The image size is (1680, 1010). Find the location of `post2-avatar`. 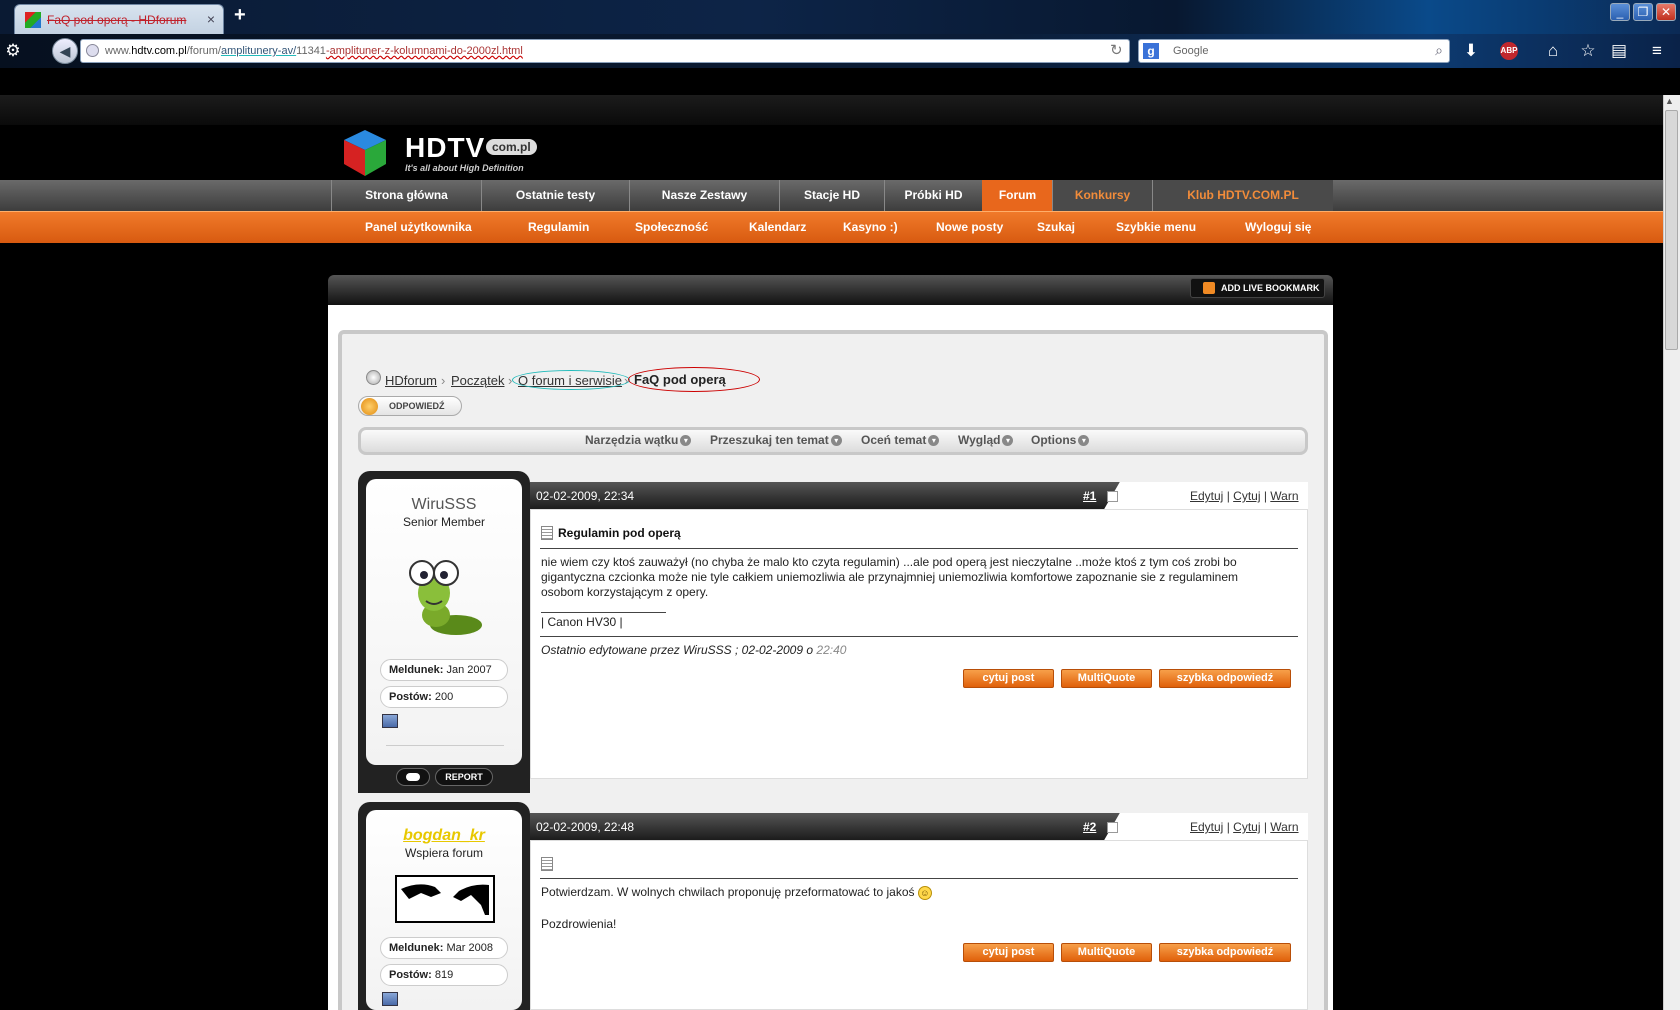

post2-avatar is located at coordinates (445, 899).